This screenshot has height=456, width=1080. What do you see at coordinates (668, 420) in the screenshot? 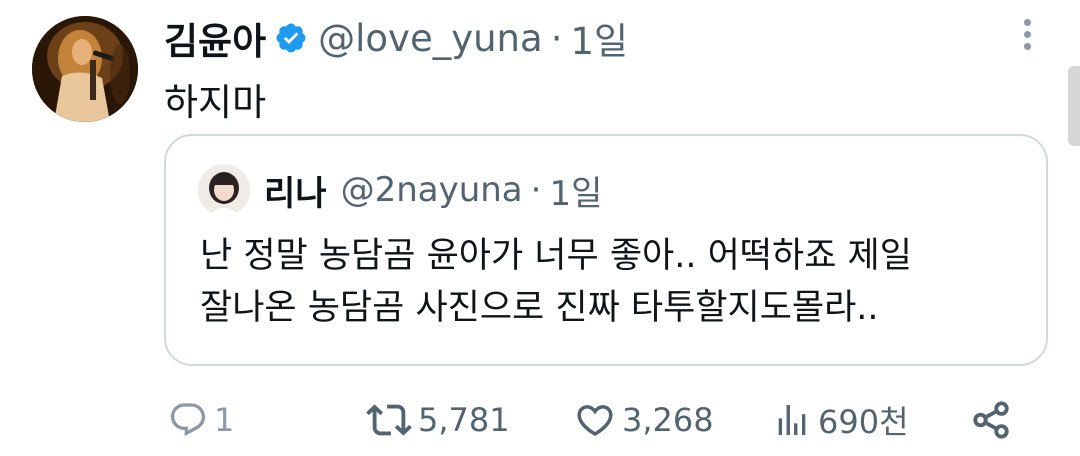
I see `like-count: 3,268` at bounding box center [668, 420].